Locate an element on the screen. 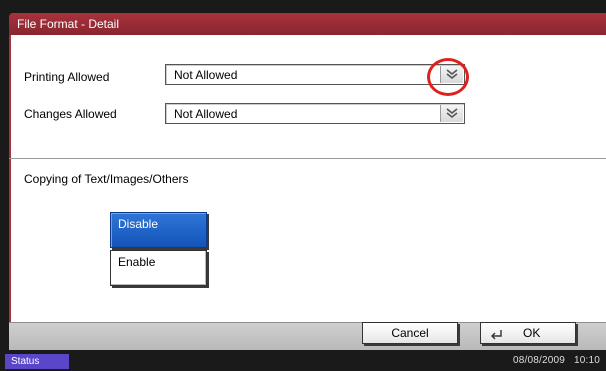 The height and width of the screenshot is (371, 606). changes-allowed-value: Not Allowed is located at coordinates (206, 114).